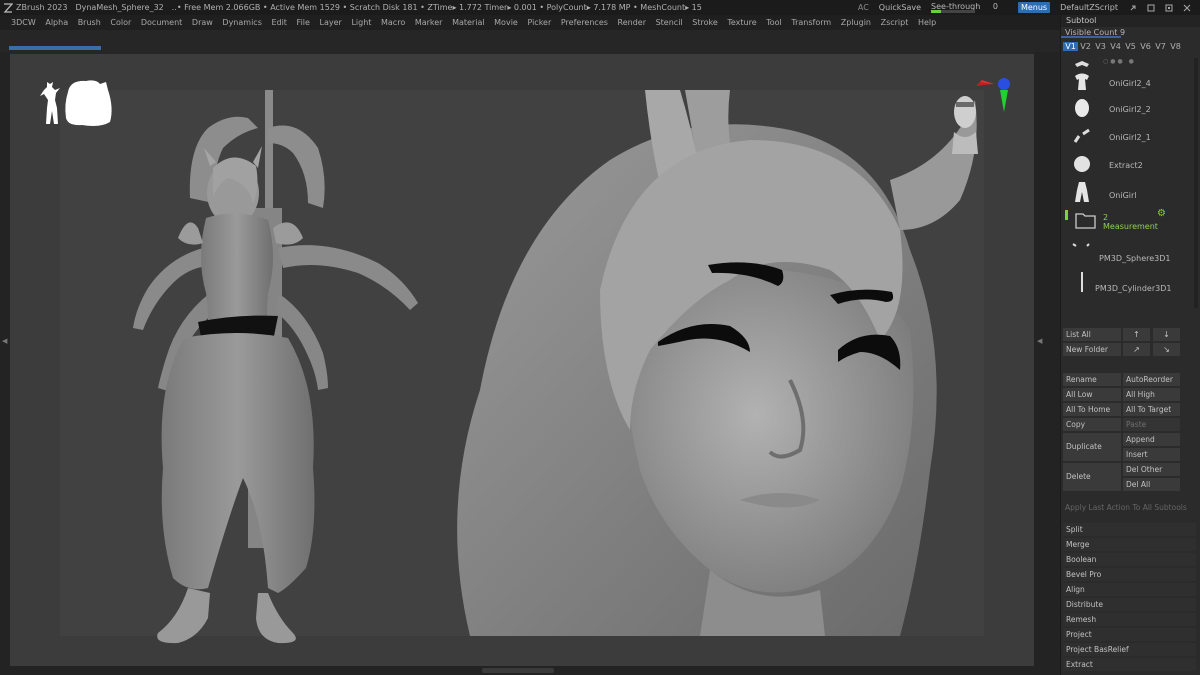 The height and width of the screenshot is (675, 1200). What do you see at coordinates (1047, 363) in the screenshot?
I see `right-tray: ◀` at bounding box center [1047, 363].